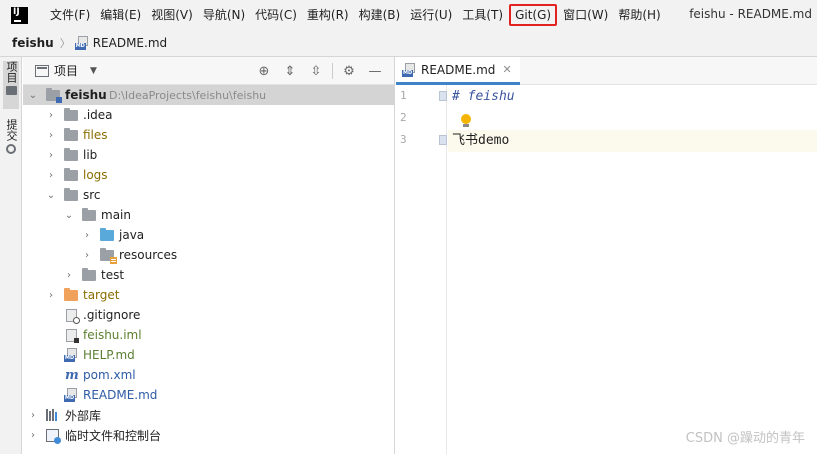 The image size is (817, 454). What do you see at coordinates (208, 375) in the screenshot?
I see `tree-row-pom-xml: m pom.xml` at bounding box center [208, 375].